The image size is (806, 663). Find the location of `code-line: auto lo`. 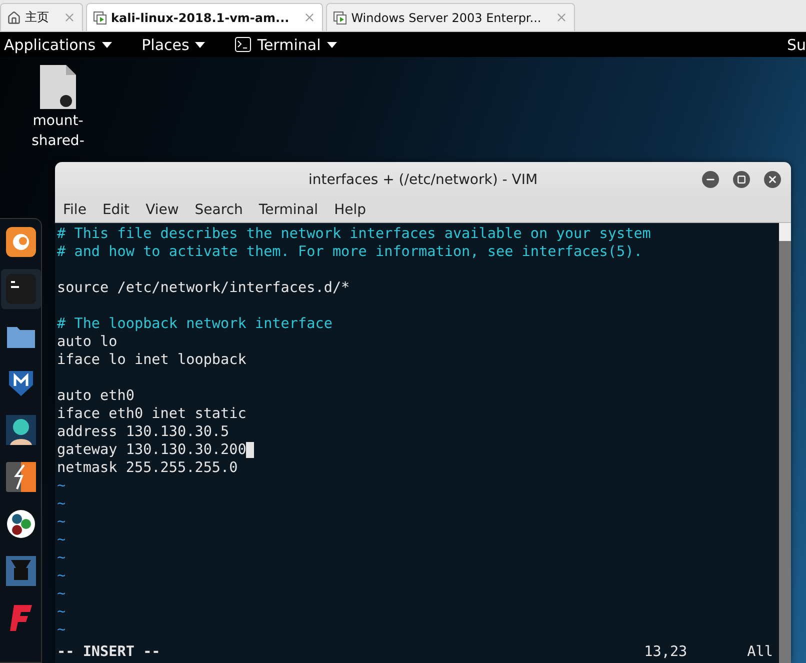

code-line: auto lo is located at coordinates (87, 342).